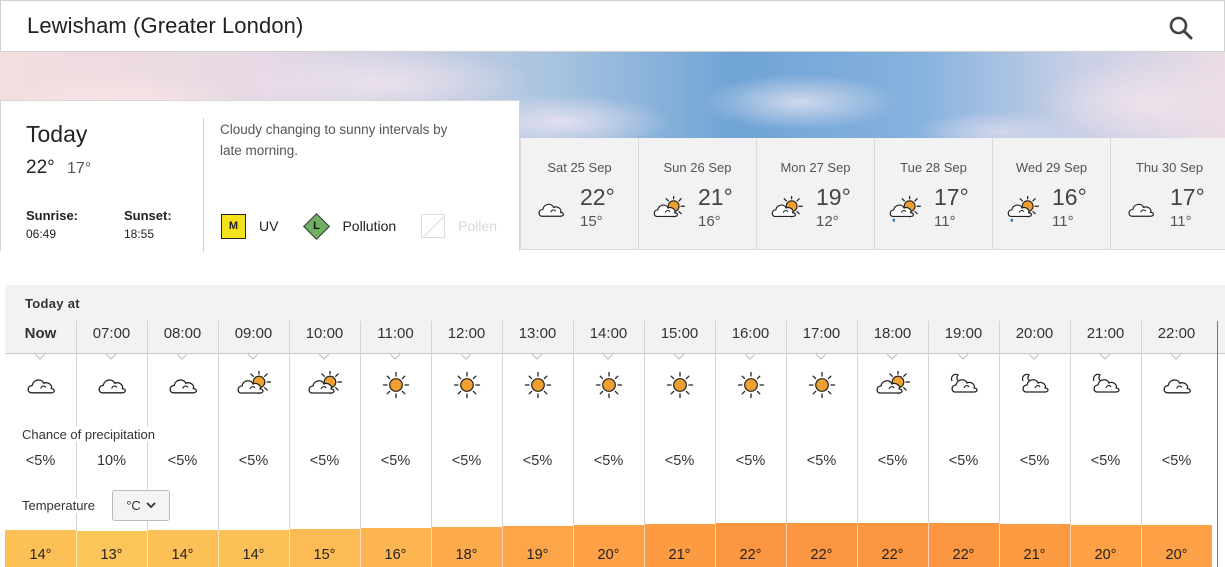 The image size is (1225, 567). I want to click on hour-time: 09:00, so click(253, 333).